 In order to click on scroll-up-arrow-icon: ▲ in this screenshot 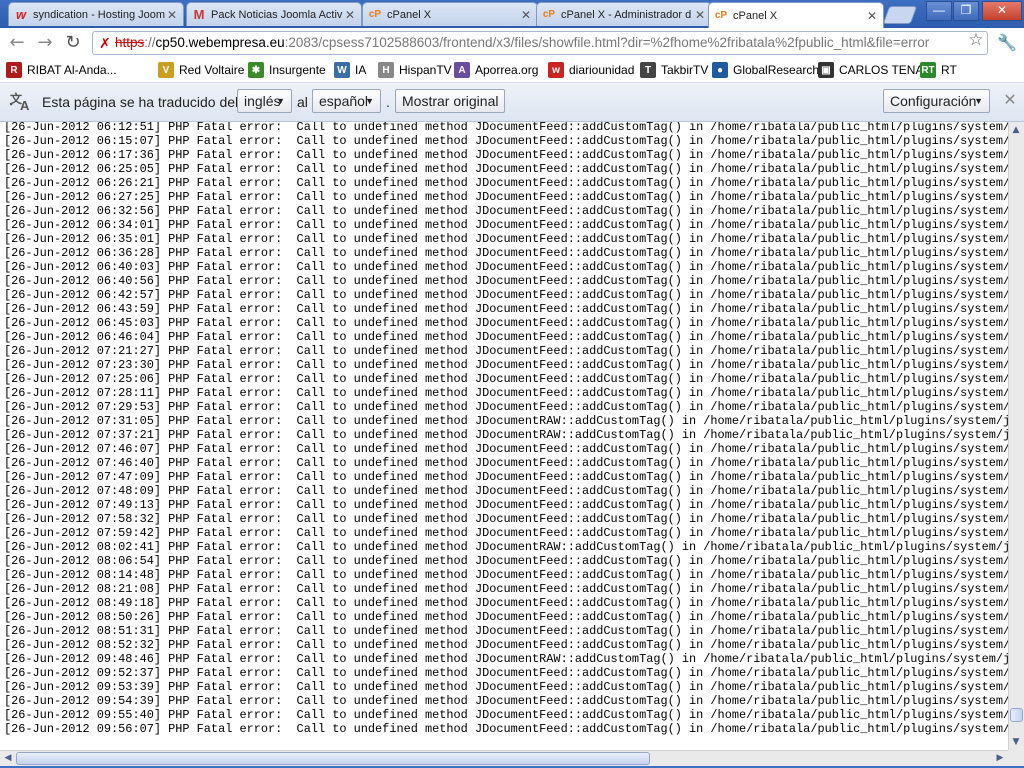, I will do `click(1016, 130)`.